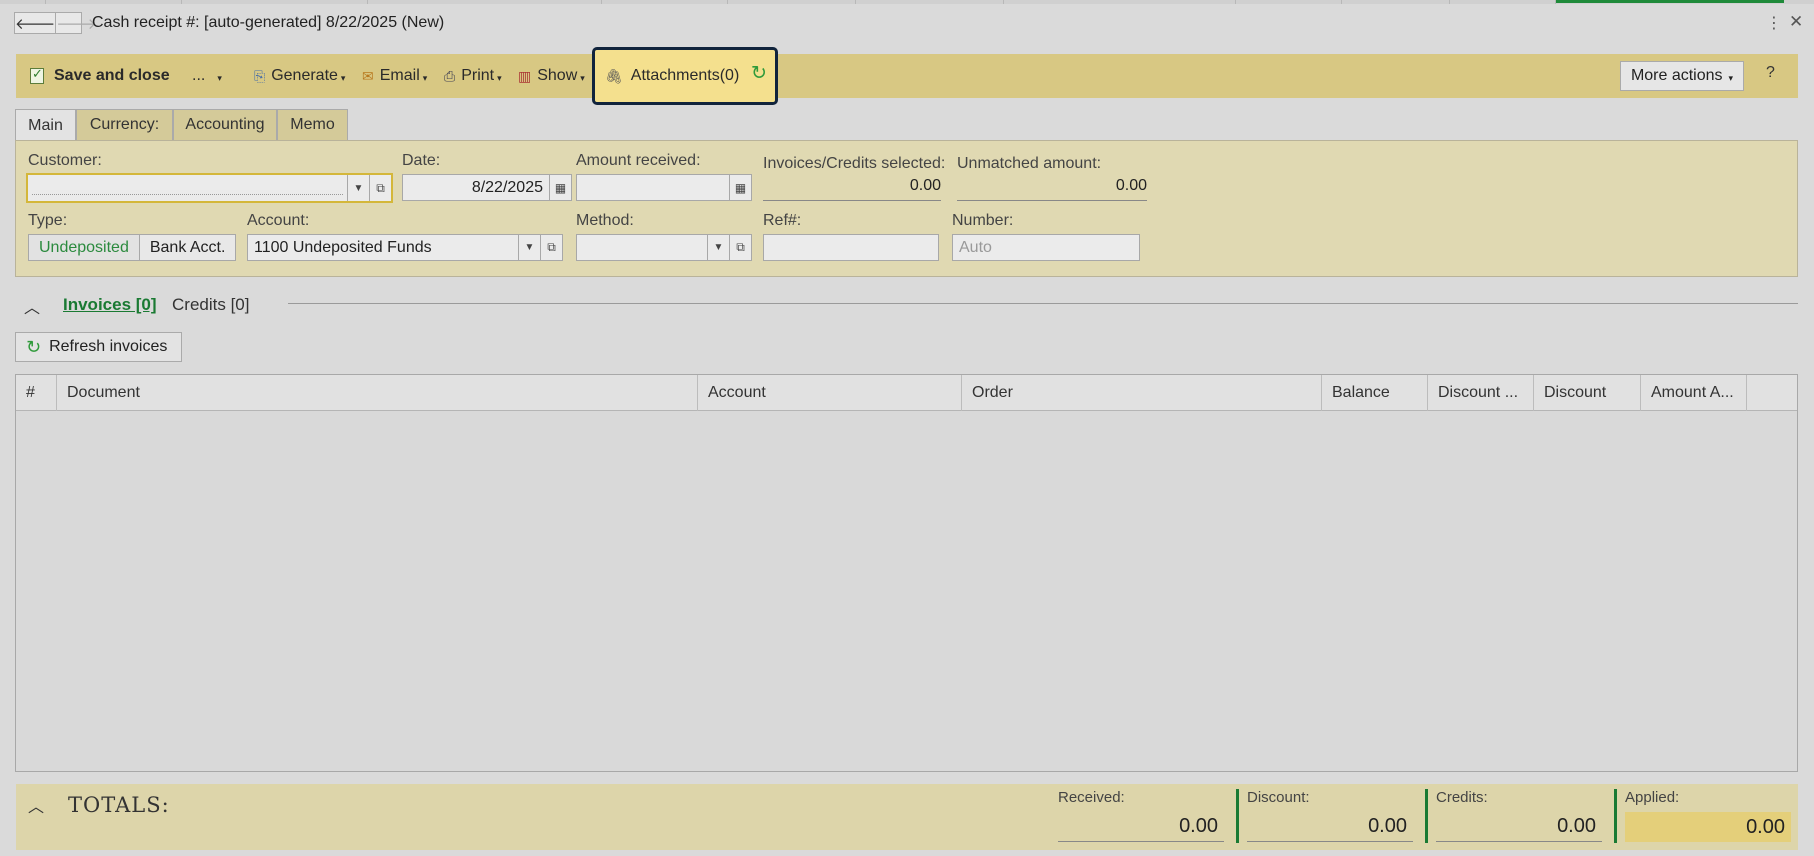  I want to click on account-label: Account:, so click(278, 220).